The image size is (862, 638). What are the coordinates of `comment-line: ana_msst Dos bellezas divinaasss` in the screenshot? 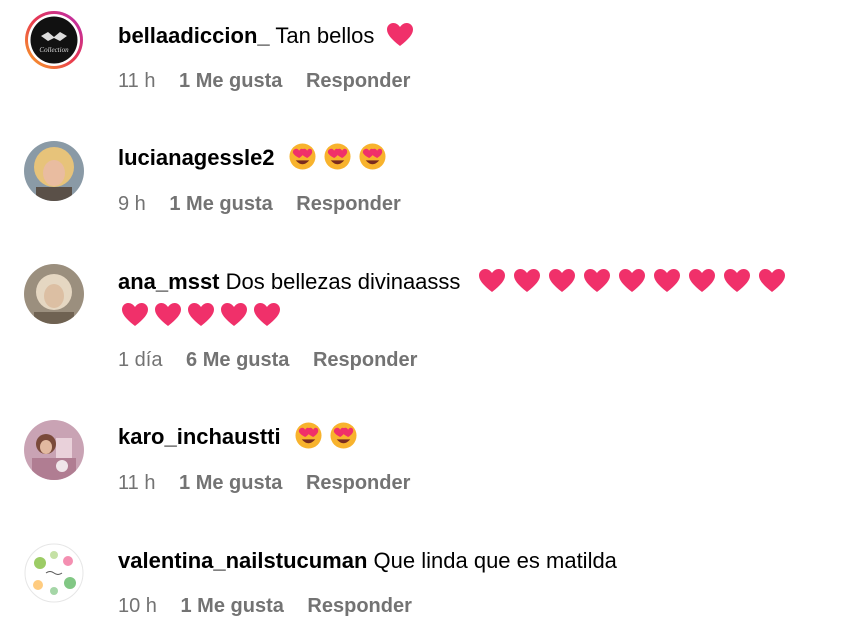 It's located at (451, 282).